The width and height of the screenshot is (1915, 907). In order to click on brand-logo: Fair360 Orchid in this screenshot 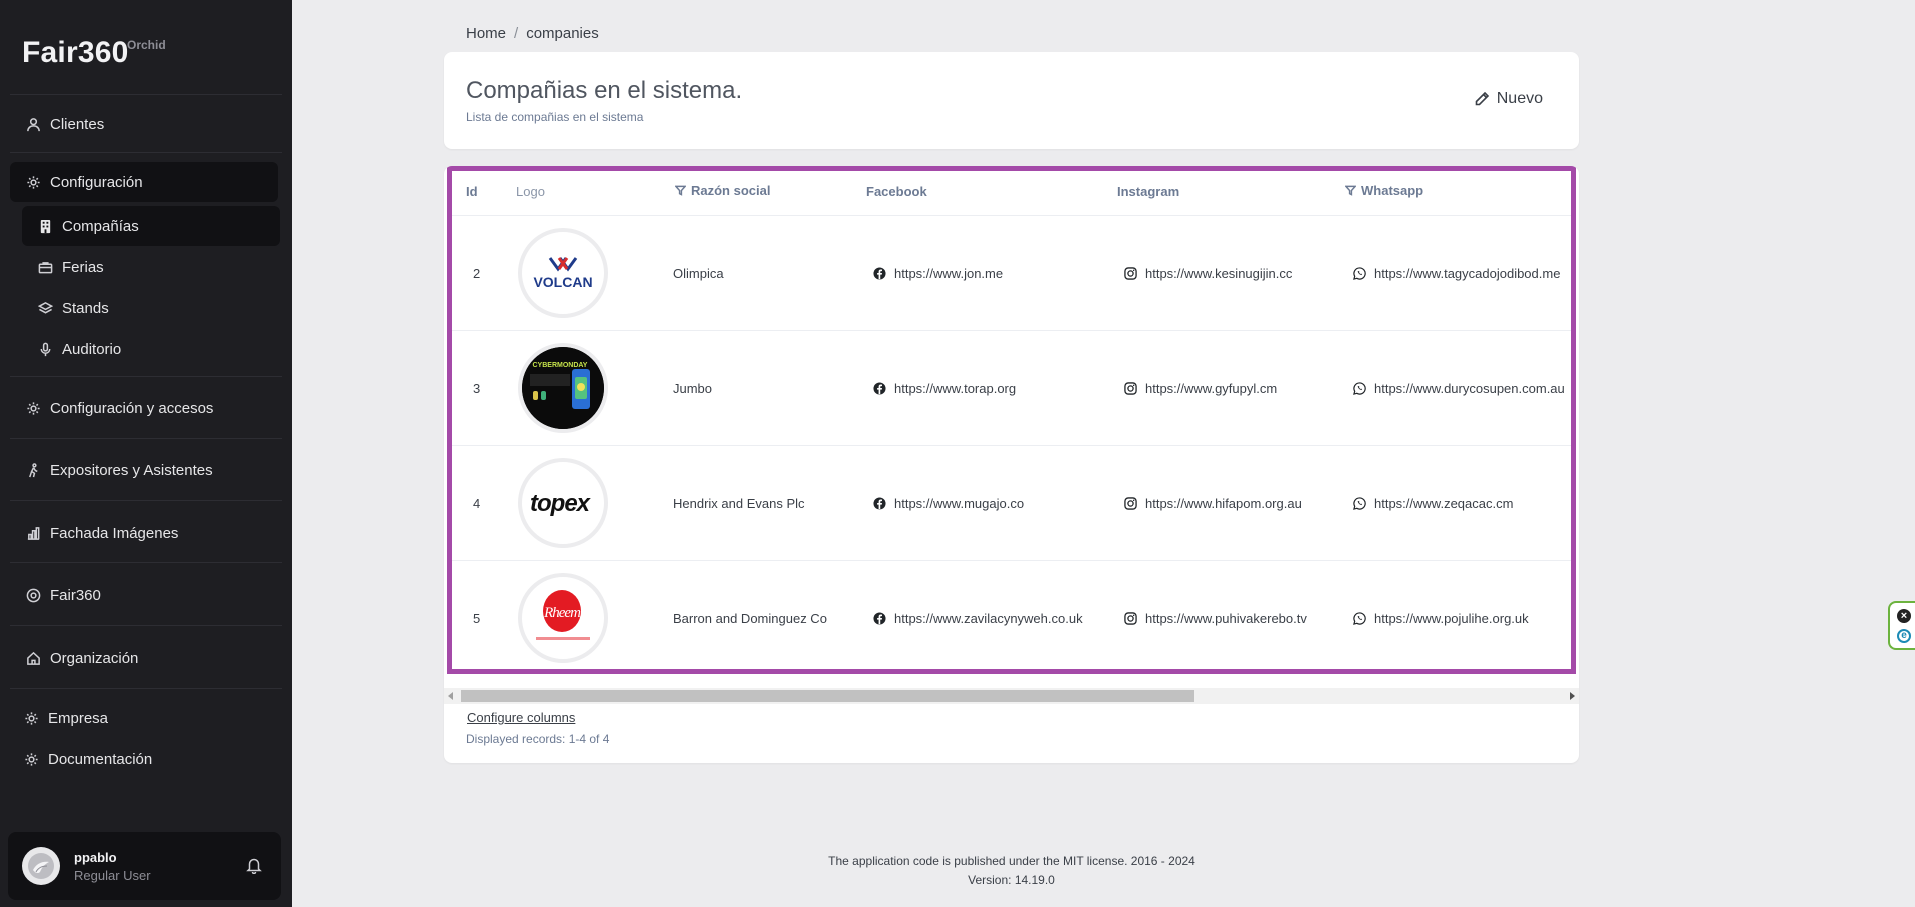, I will do `click(94, 53)`.